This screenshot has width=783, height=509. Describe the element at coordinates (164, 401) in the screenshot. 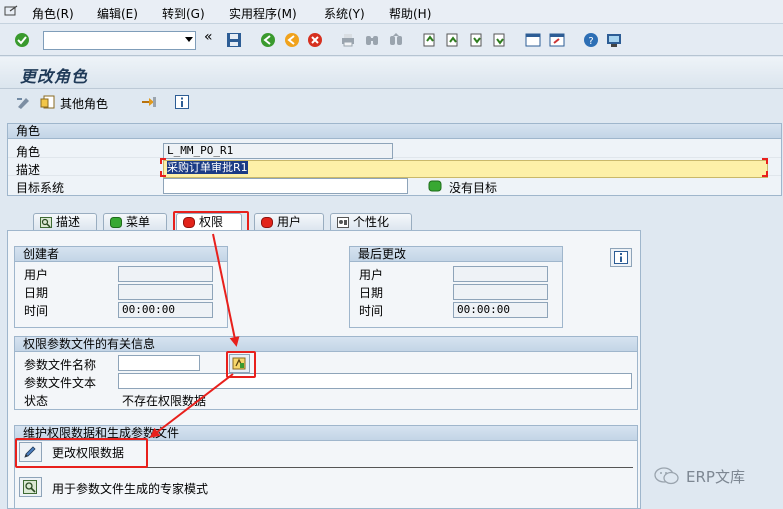

I see `status-value: 不存在权限数据` at that location.